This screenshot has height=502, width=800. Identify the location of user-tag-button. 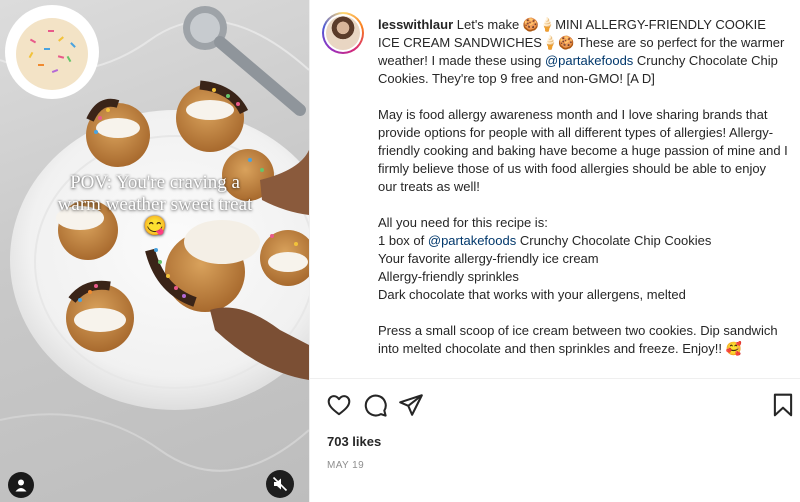
(21, 485).